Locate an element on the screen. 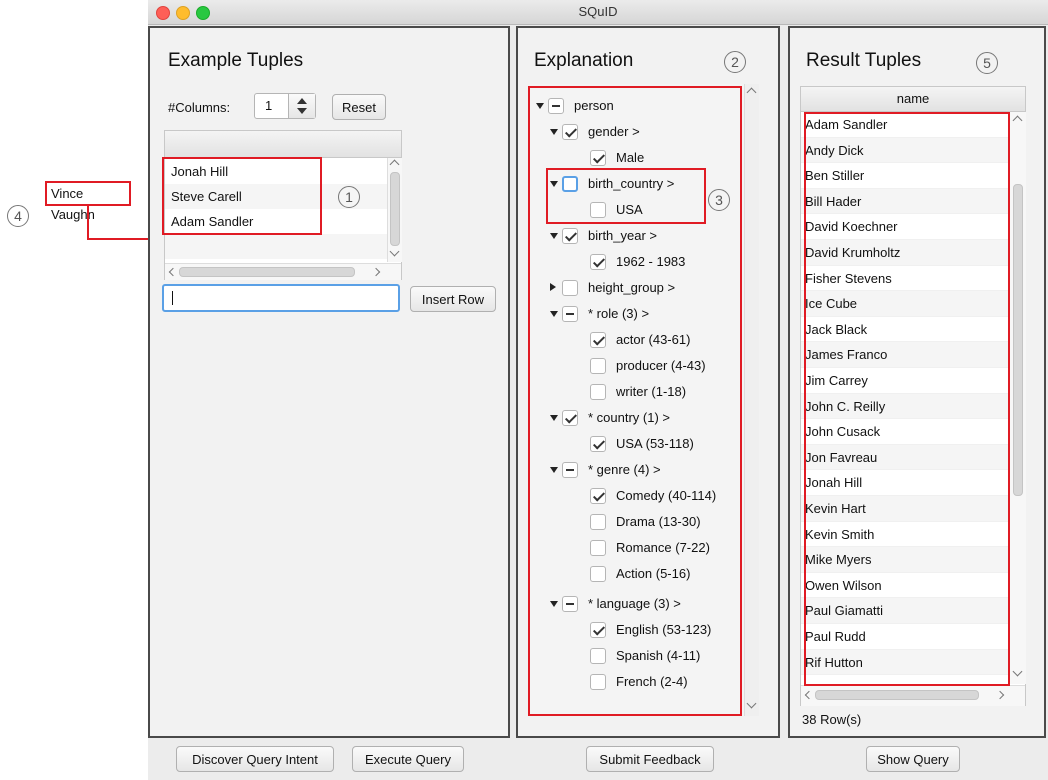 This screenshot has height=780, width=1048. show-query-button: Show Query is located at coordinates (913, 759).